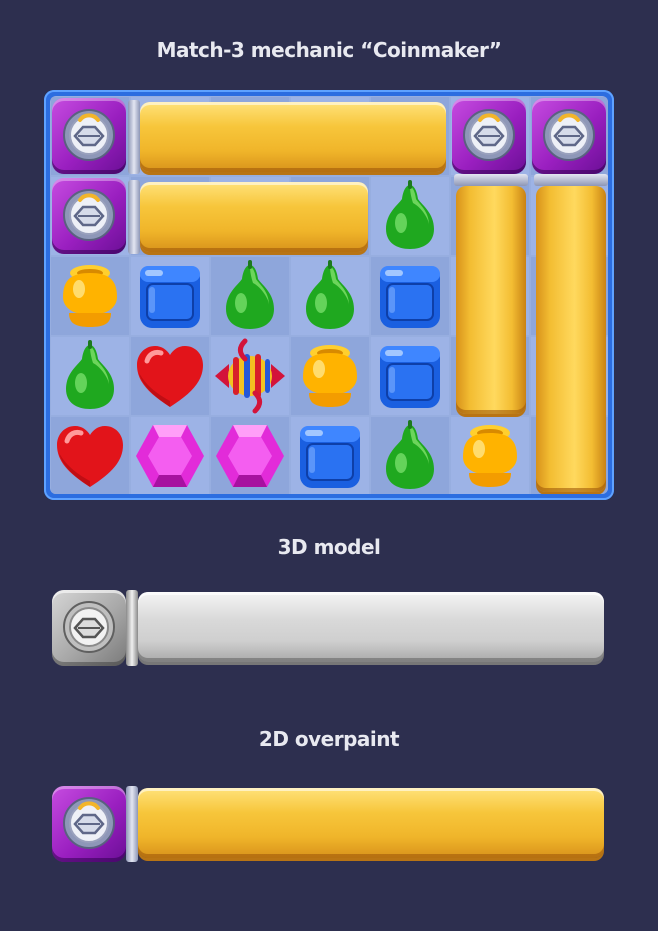 This screenshot has width=658, height=931. Describe the element at coordinates (329, 739) in the screenshot. I see `section-title-2d-overpaint: 2D overpaint` at that location.